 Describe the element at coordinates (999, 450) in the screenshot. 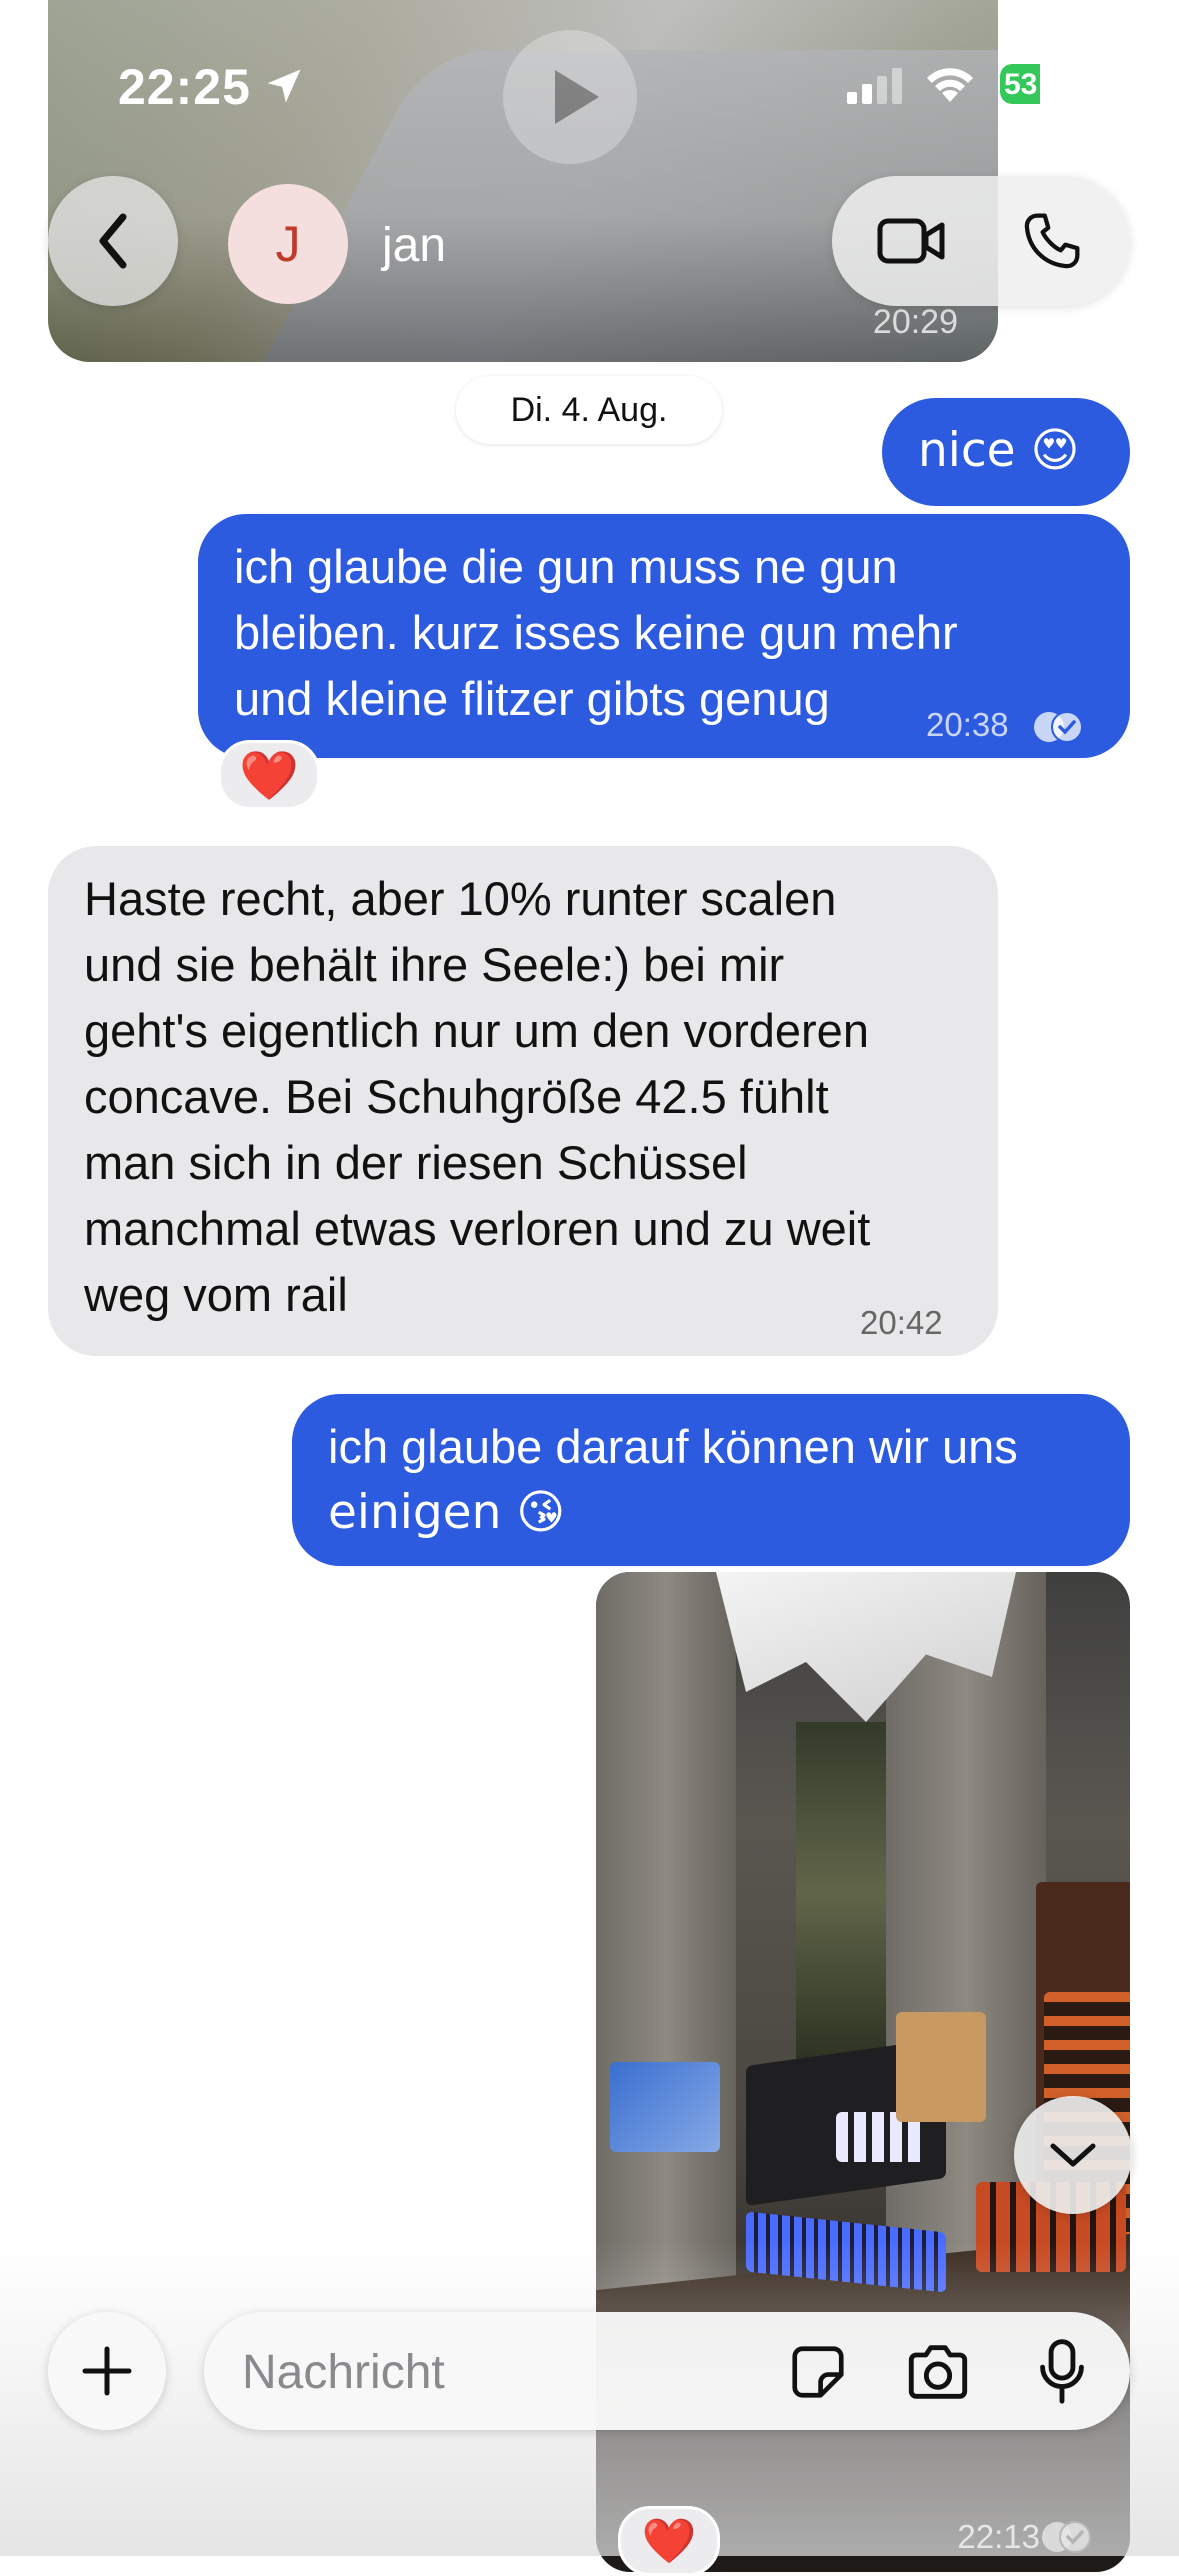

I see `message-text: nice 😍` at that location.